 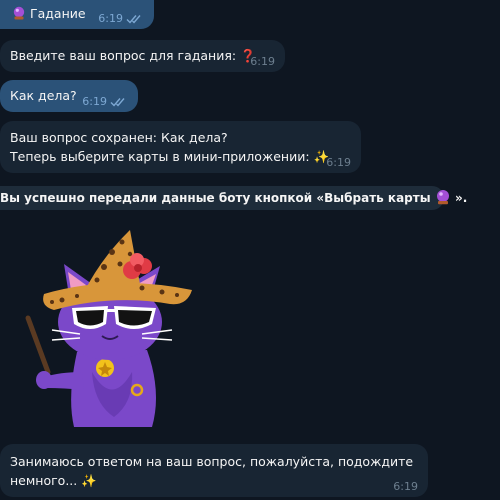 I want to click on sparkles-icon: ✨, so click(x=89, y=480).